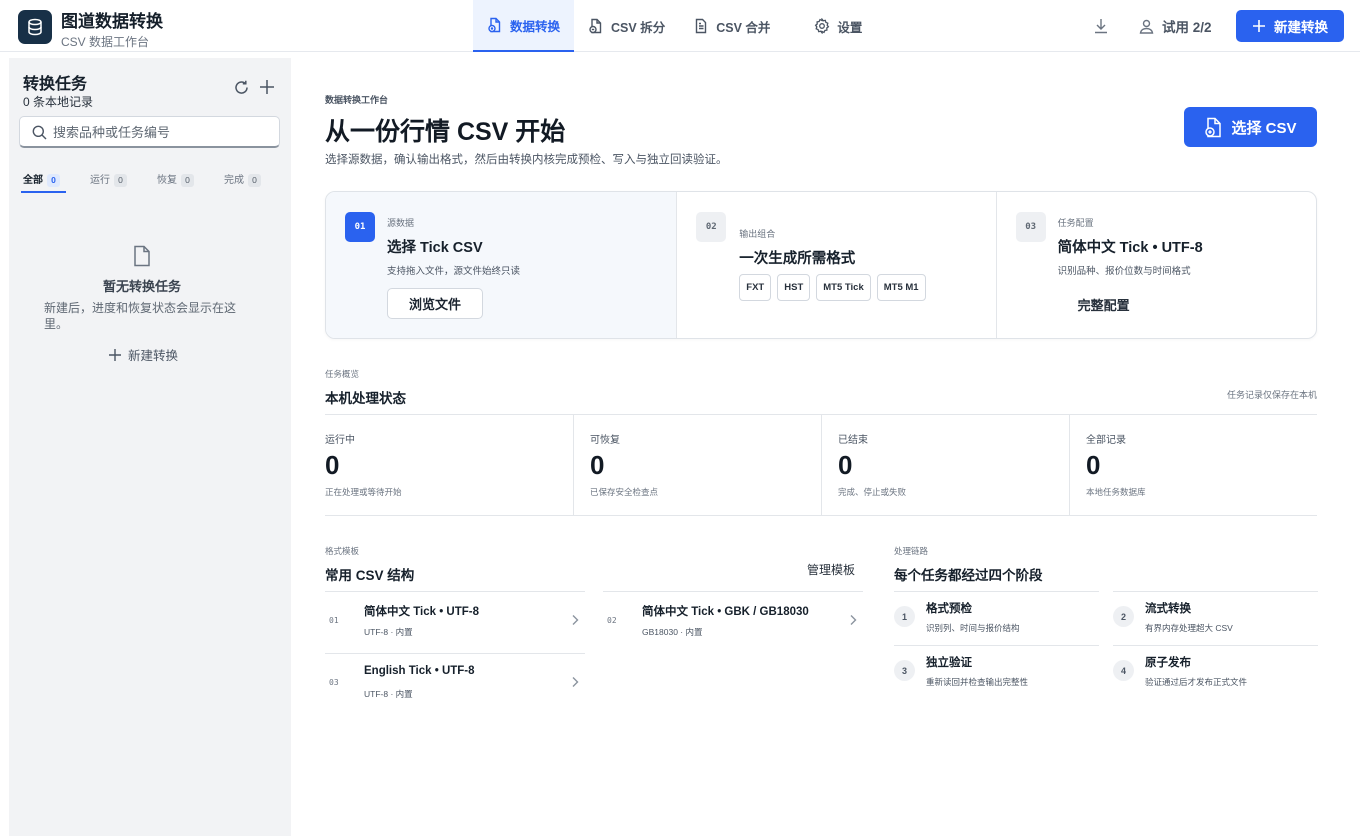  Describe the element at coordinates (1168, 609) in the screenshot. I see `stage-name: 流式转换` at that location.